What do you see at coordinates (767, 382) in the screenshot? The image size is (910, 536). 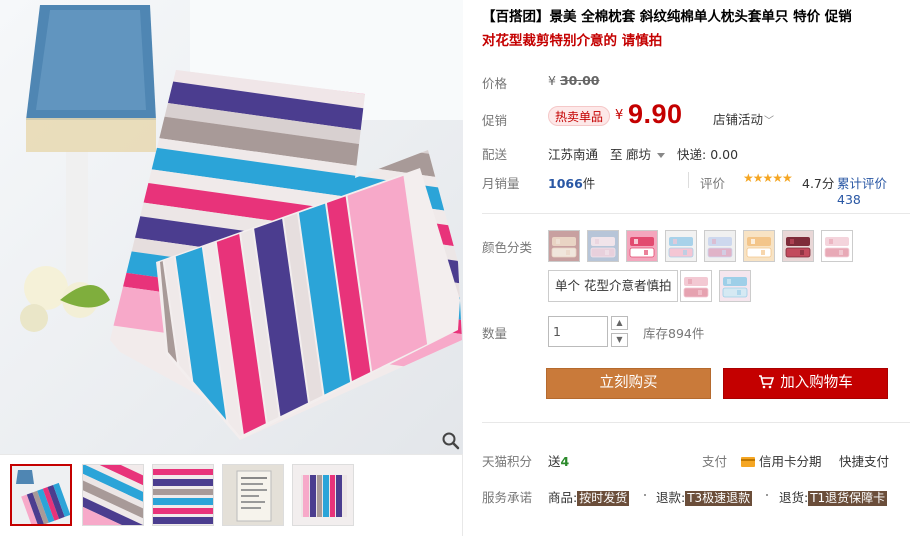 I see `cart-icon` at bounding box center [767, 382].